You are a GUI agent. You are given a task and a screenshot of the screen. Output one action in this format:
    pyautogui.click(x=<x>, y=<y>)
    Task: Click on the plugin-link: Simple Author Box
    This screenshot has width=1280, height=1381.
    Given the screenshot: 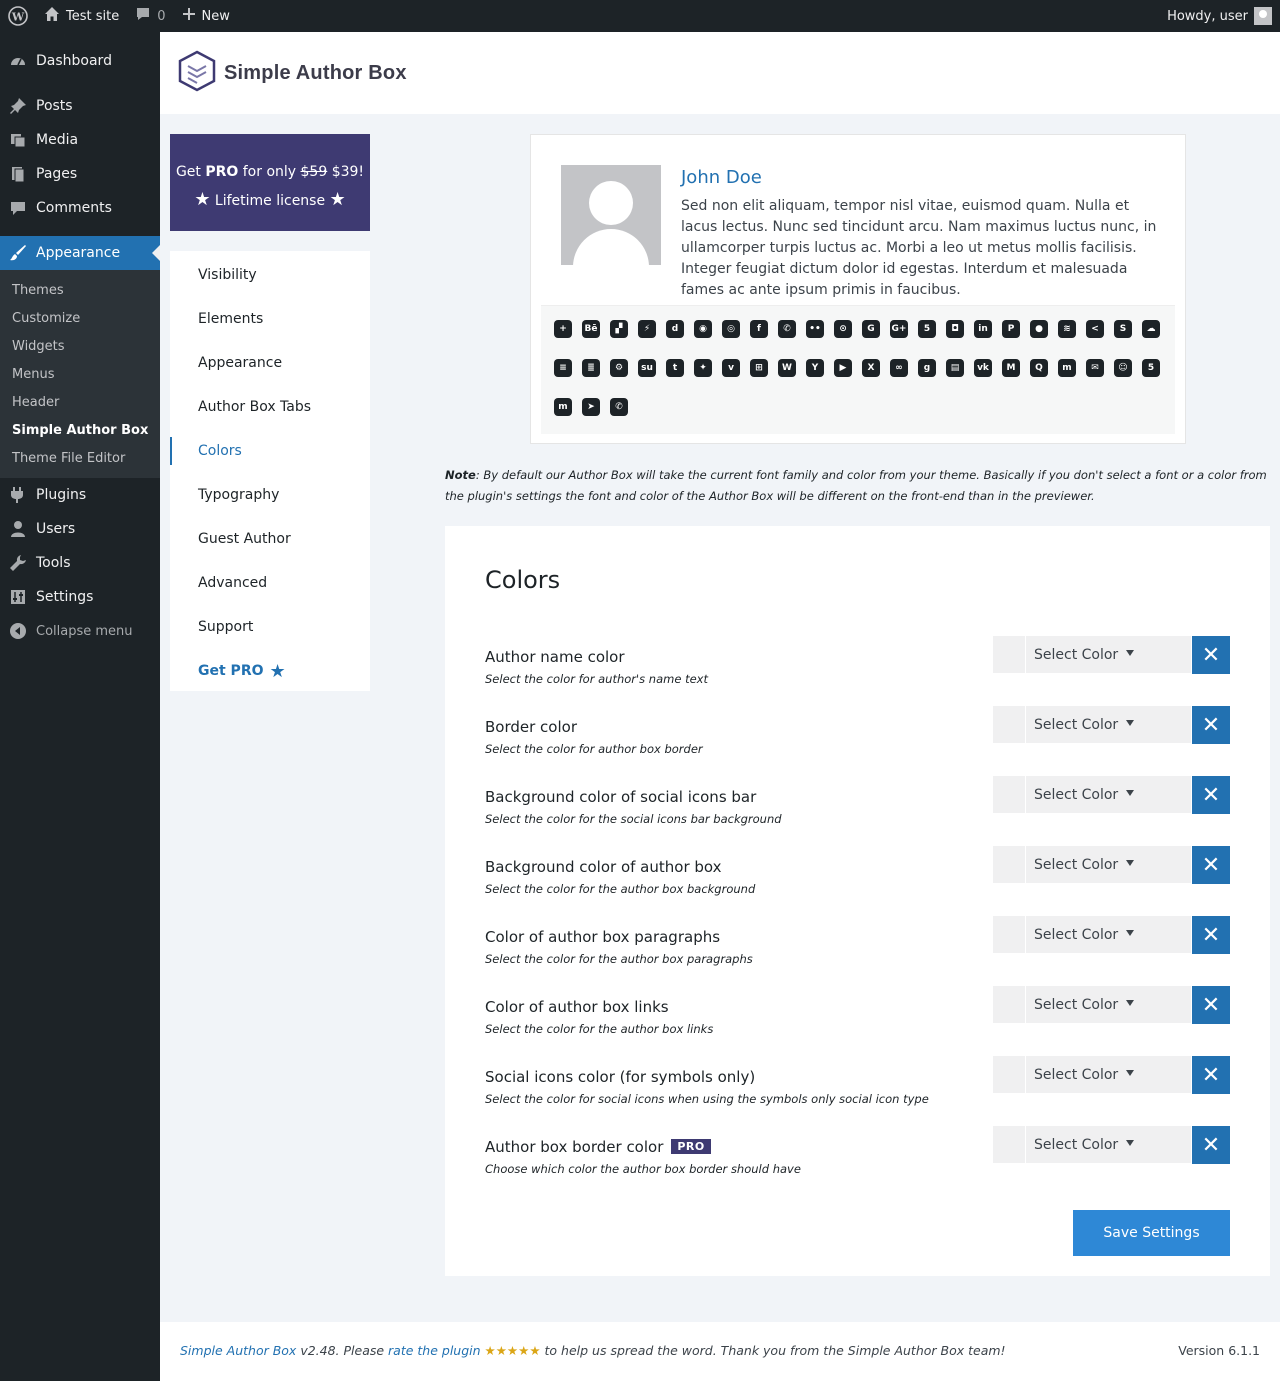 What is the action you would take?
    pyautogui.click(x=238, y=1350)
    